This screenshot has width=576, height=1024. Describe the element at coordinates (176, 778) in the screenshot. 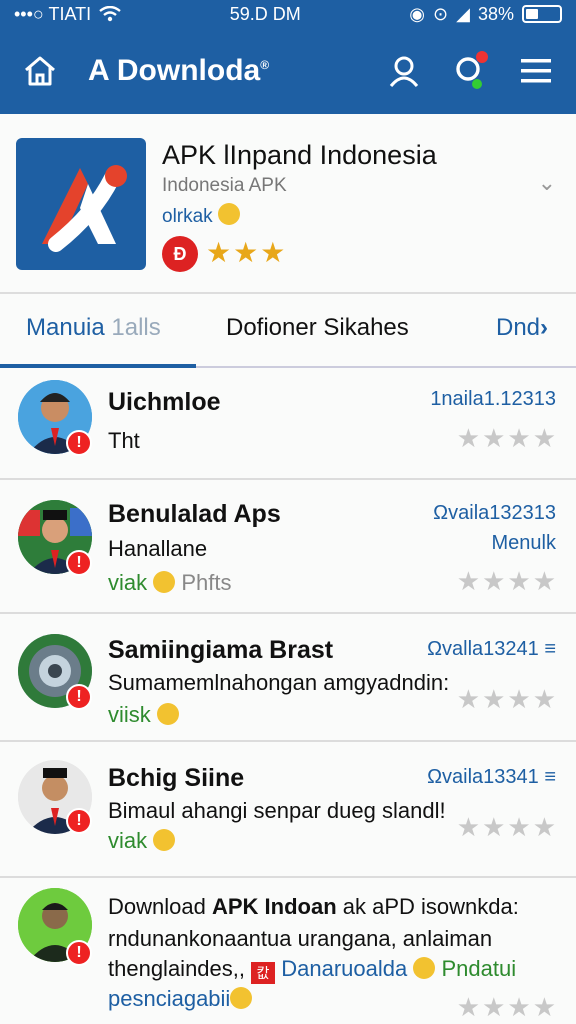

I see `item-title: Bchig Siine` at that location.